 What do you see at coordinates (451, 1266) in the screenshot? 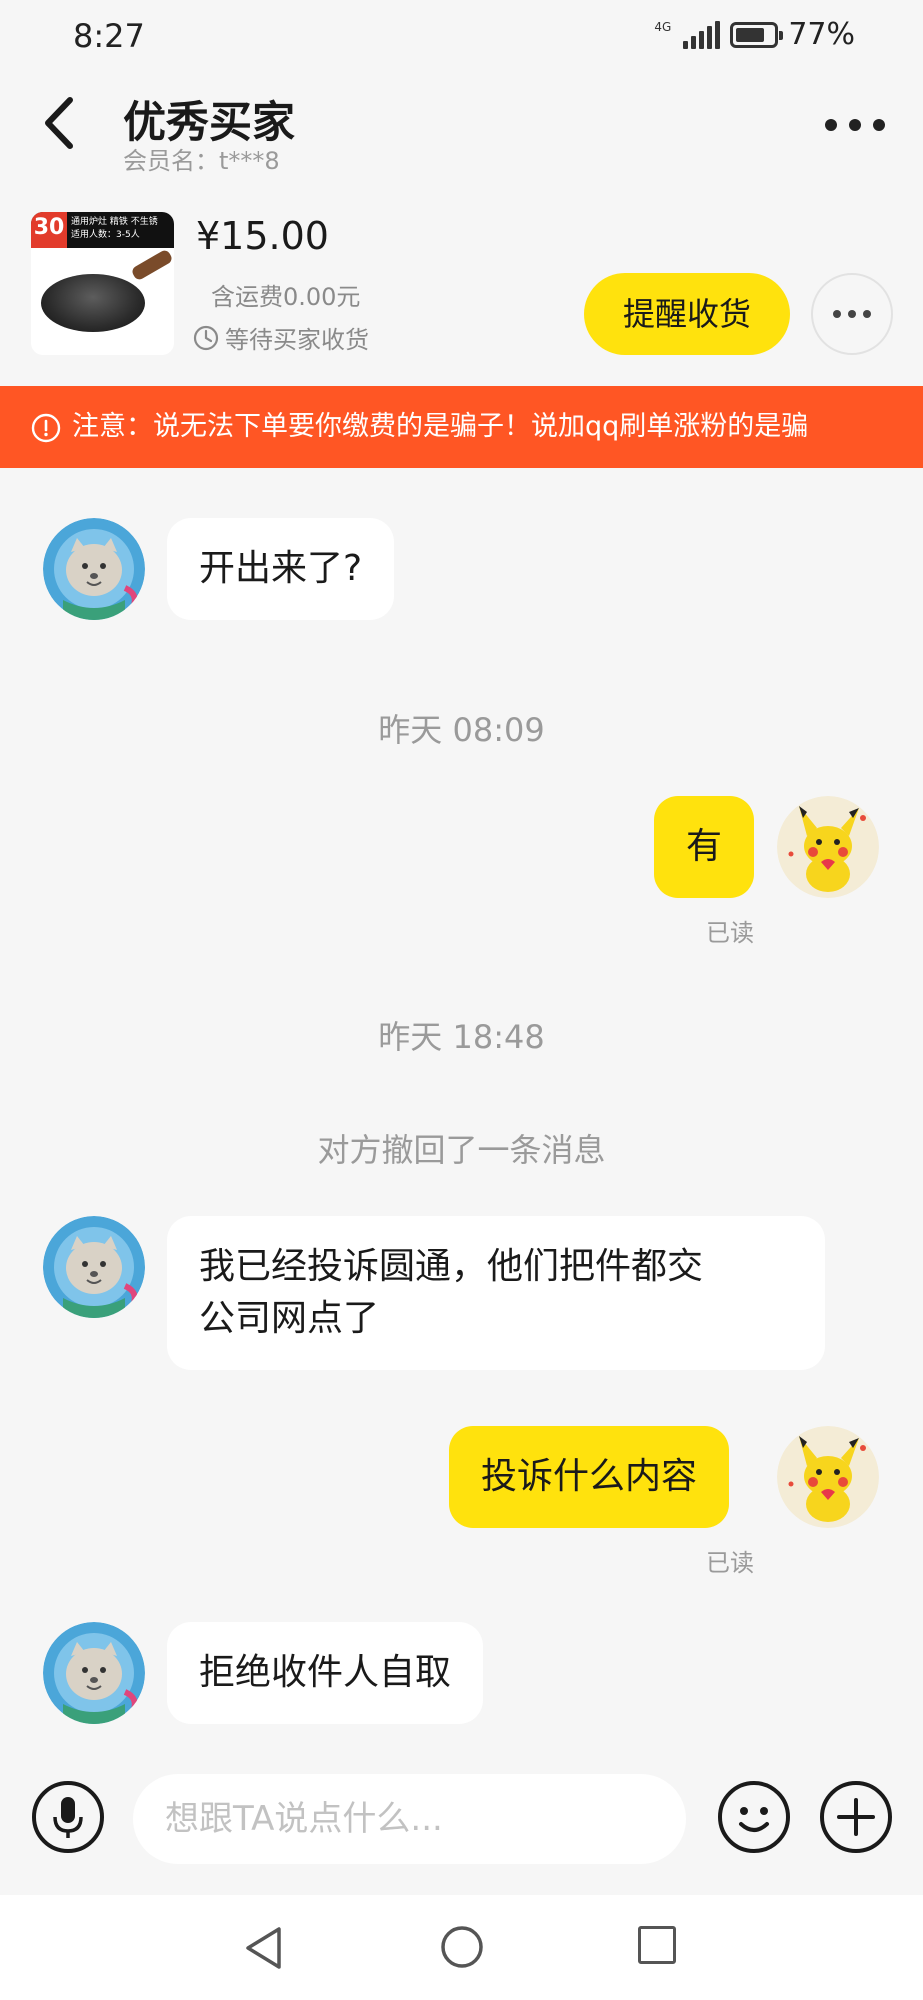
I see `message-text-line: 我已经投诉圆通，他们把件都交` at bounding box center [451, 1266].